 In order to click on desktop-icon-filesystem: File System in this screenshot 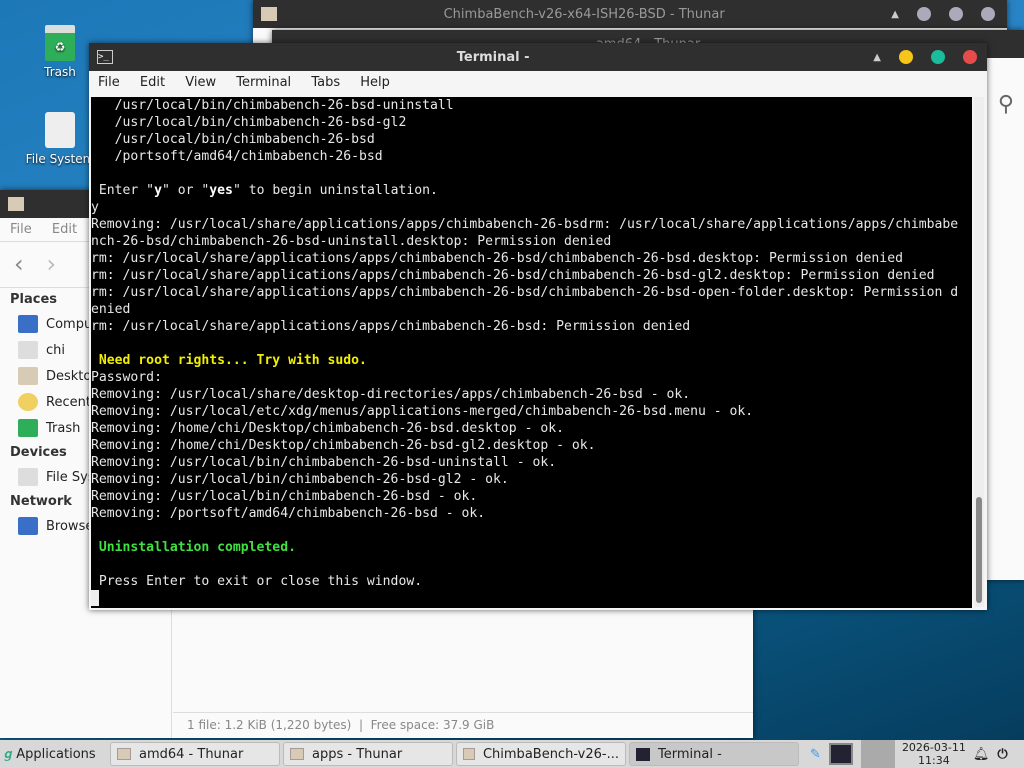, I will do `click(60, 139)`.